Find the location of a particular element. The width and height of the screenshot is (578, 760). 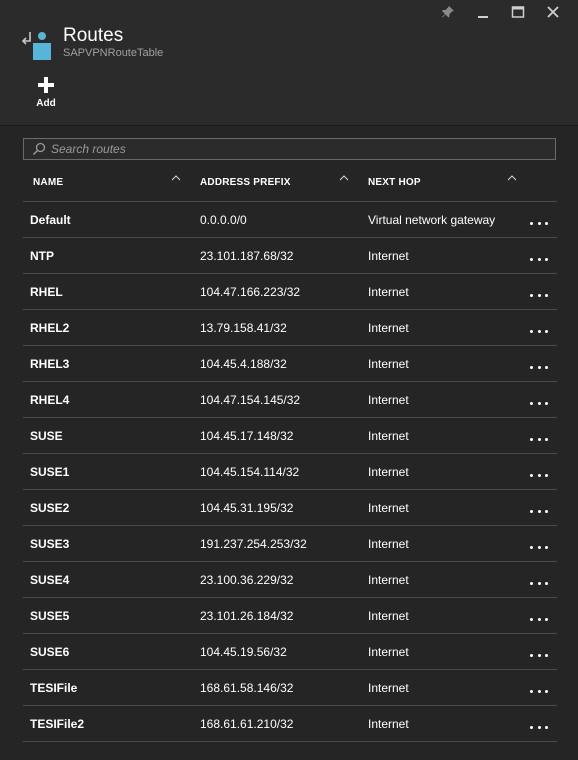

route-address-prefix: 23.101.187.68/32 is located at coordinates (247, 256).